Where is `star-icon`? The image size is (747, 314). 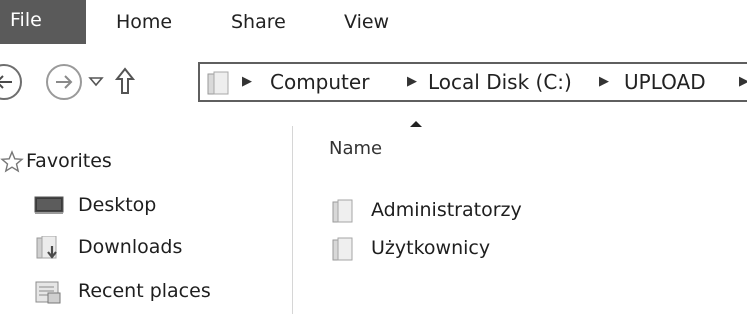 star-icon is located at coordinates (12, 161).